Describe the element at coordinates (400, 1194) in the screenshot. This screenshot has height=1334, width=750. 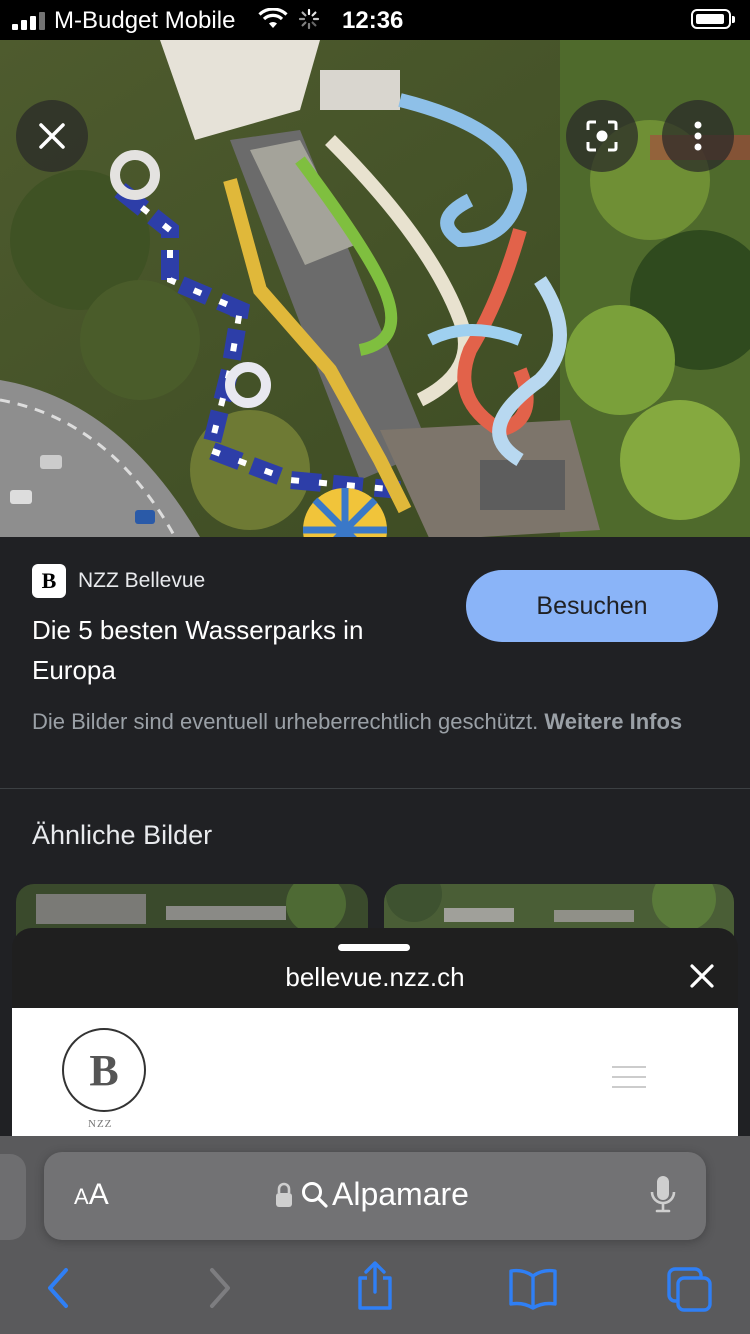
I see `search-query: Alpamare` at that location.